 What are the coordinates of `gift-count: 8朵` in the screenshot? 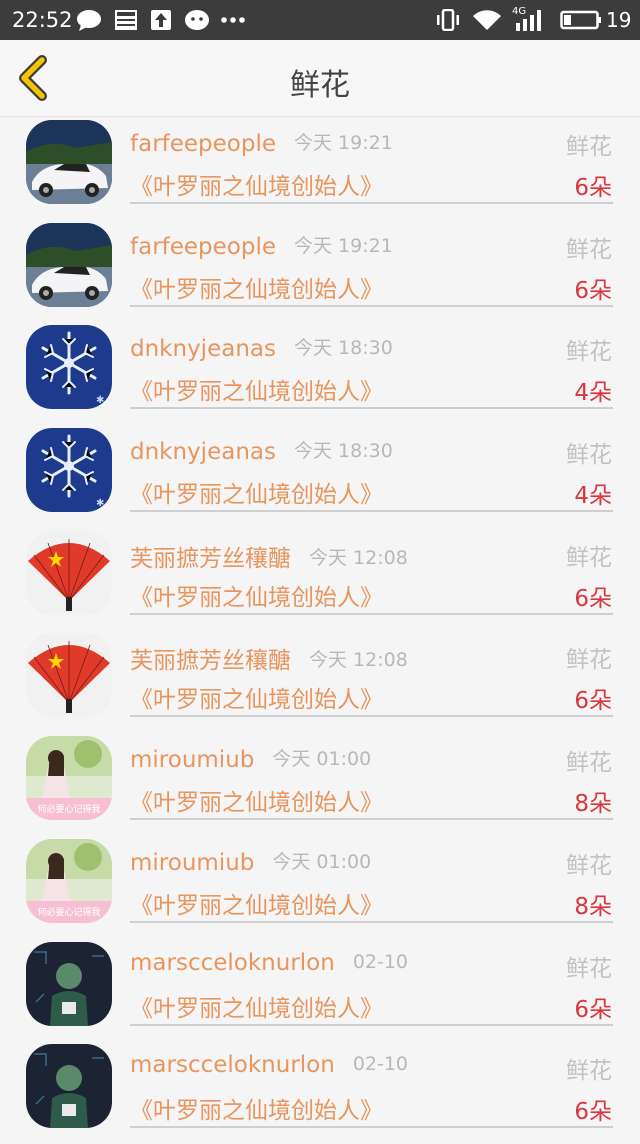 It's located at (593, 906).